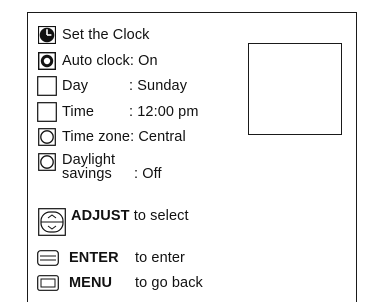  Describe the element at coordinates (148, 61) in the screenshot. I see `auto-clock-value: On` at that location.